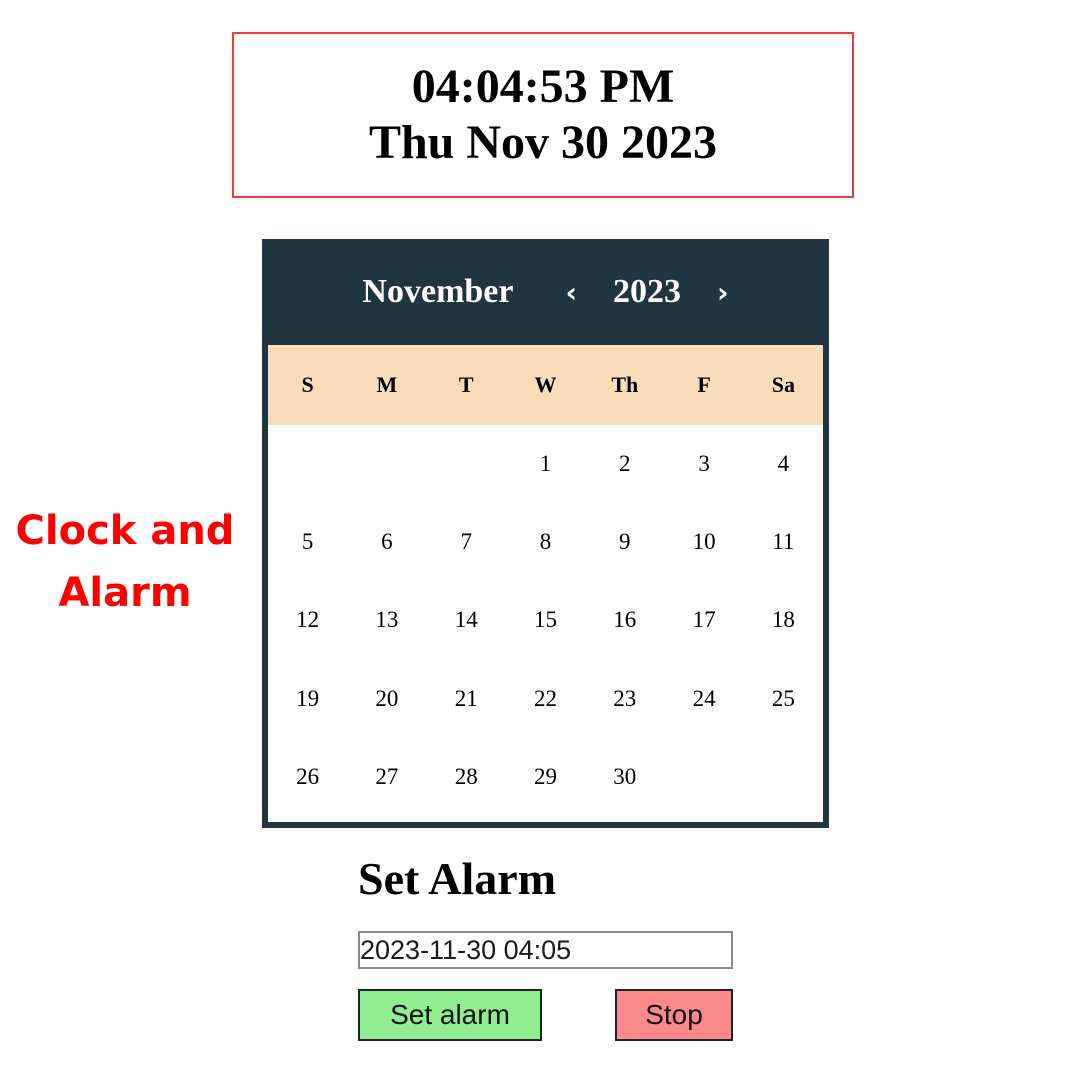 Image resolution: width=1080 pixels, height=1080 pixels. I want to click on weekday-label: S, so click(307, 384).